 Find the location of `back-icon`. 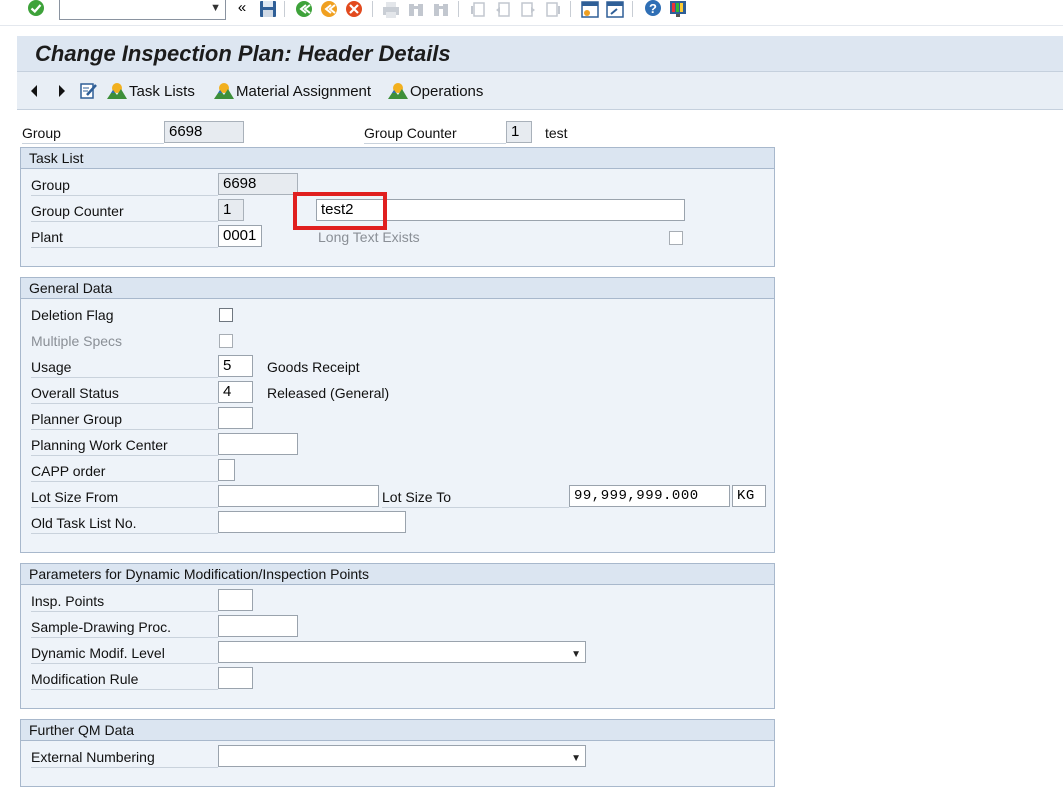

back-icon is located at coordinates (304, 10).